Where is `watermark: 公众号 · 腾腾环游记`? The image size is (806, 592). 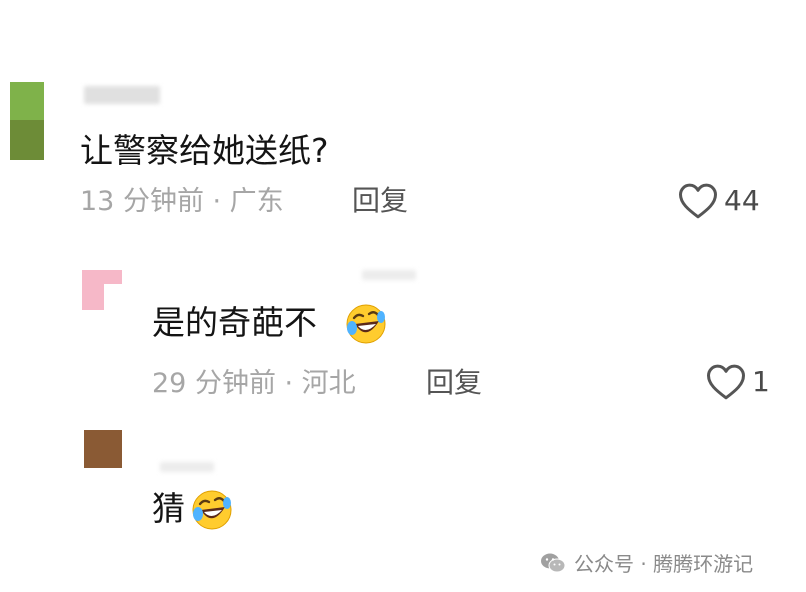
watermark: 公众号 · 腾腾环游记 is located at coordinates (646, 562).